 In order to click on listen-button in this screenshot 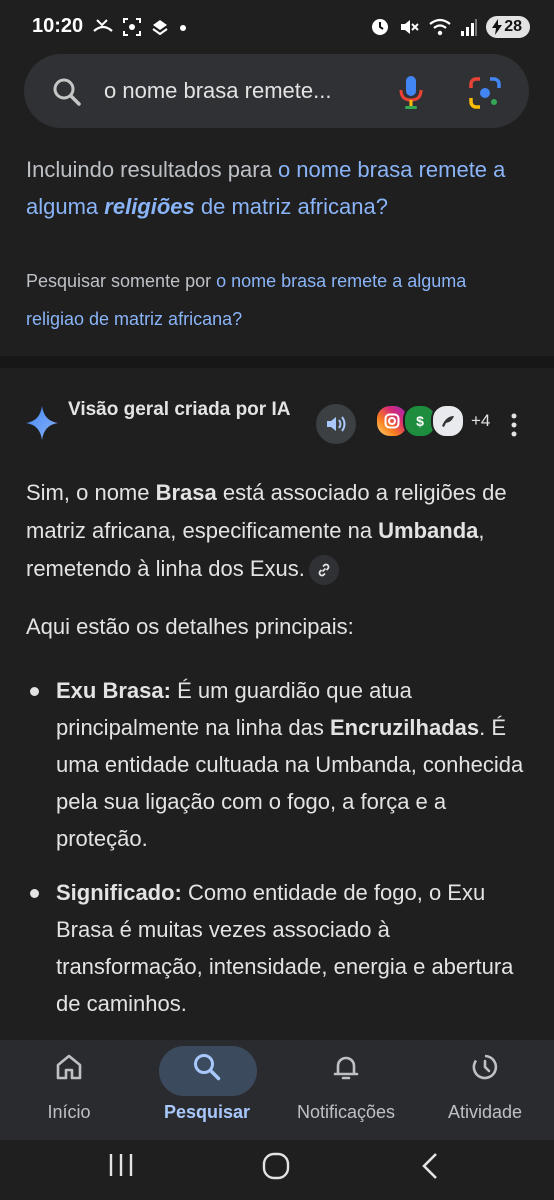, I will do `click(336, 424)`.